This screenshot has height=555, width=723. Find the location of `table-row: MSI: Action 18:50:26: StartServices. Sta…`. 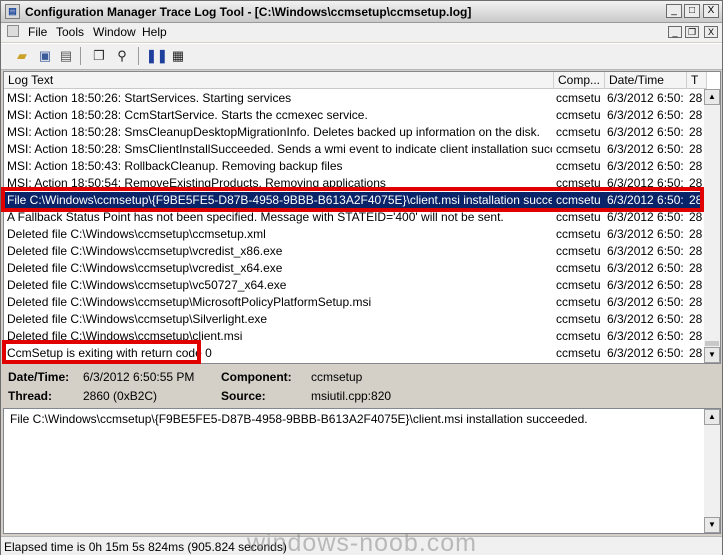

table-row: MSI: Action 18:50:26: StartServices. Sta… is located at coordinates (355, 98).